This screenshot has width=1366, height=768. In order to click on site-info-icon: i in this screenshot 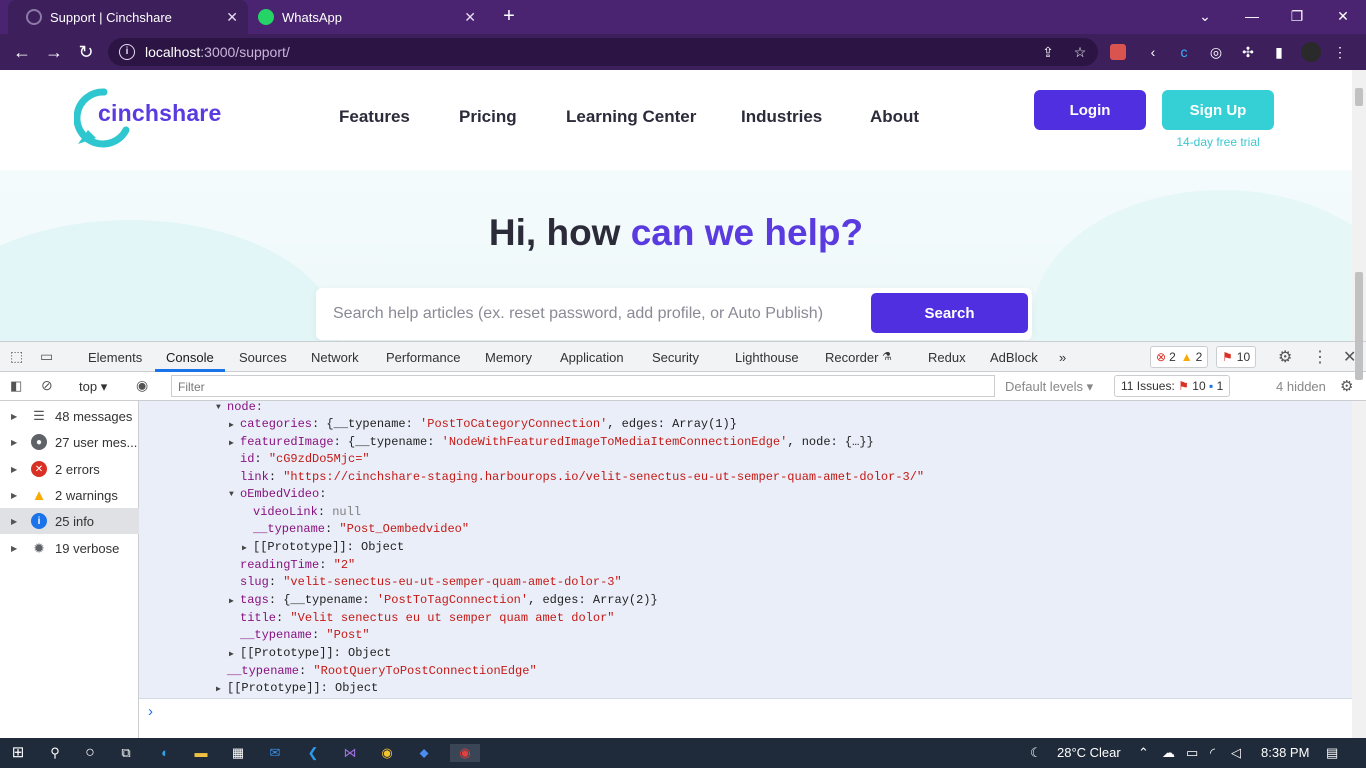, I will do `click(127, 52)`.